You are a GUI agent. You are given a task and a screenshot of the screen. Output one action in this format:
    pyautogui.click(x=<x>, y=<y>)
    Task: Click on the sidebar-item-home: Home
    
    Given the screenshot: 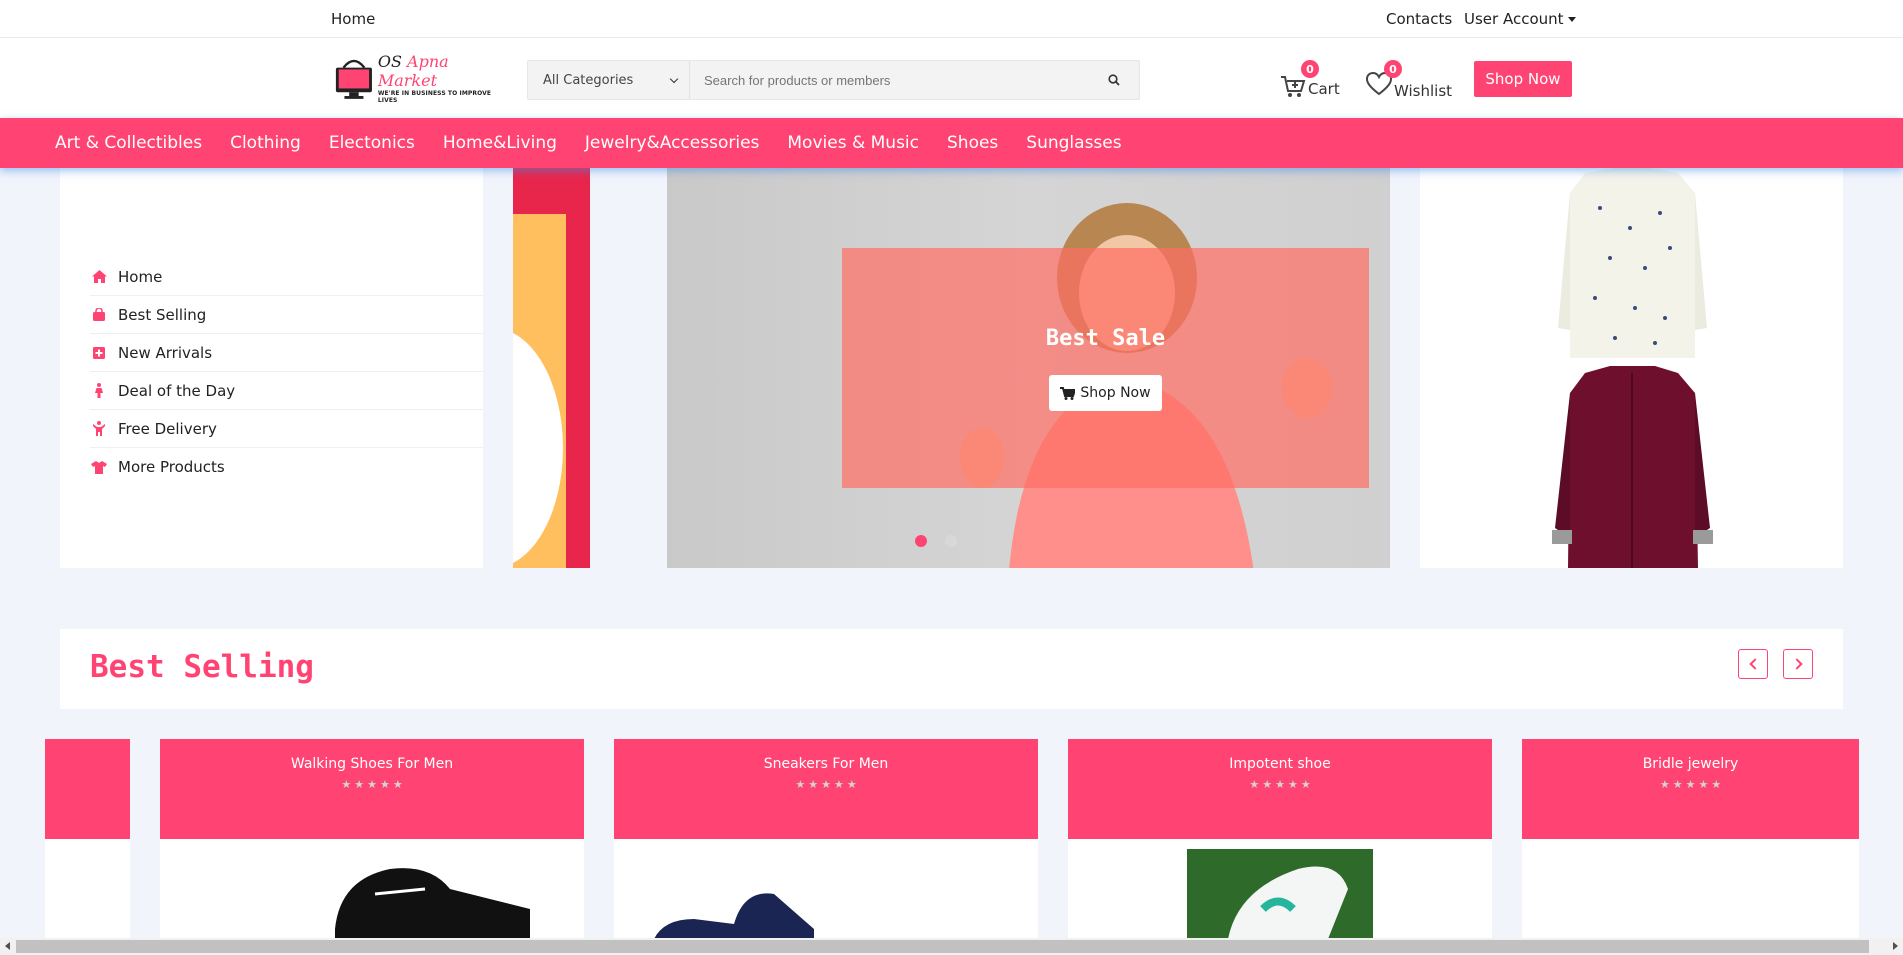 What is the action you would take?
    pyautogui.click(x=286, y=277)
    